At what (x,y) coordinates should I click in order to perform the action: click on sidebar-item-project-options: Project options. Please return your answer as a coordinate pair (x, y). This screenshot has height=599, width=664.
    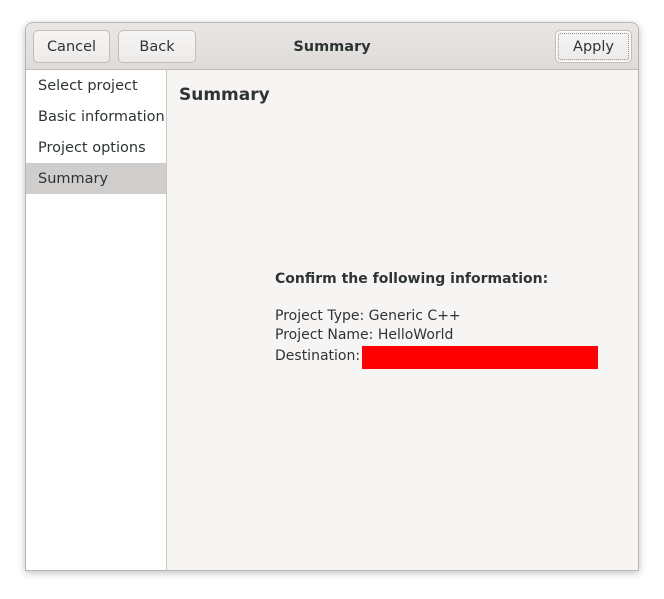
    Looking at the image, I should click on (96, 147).